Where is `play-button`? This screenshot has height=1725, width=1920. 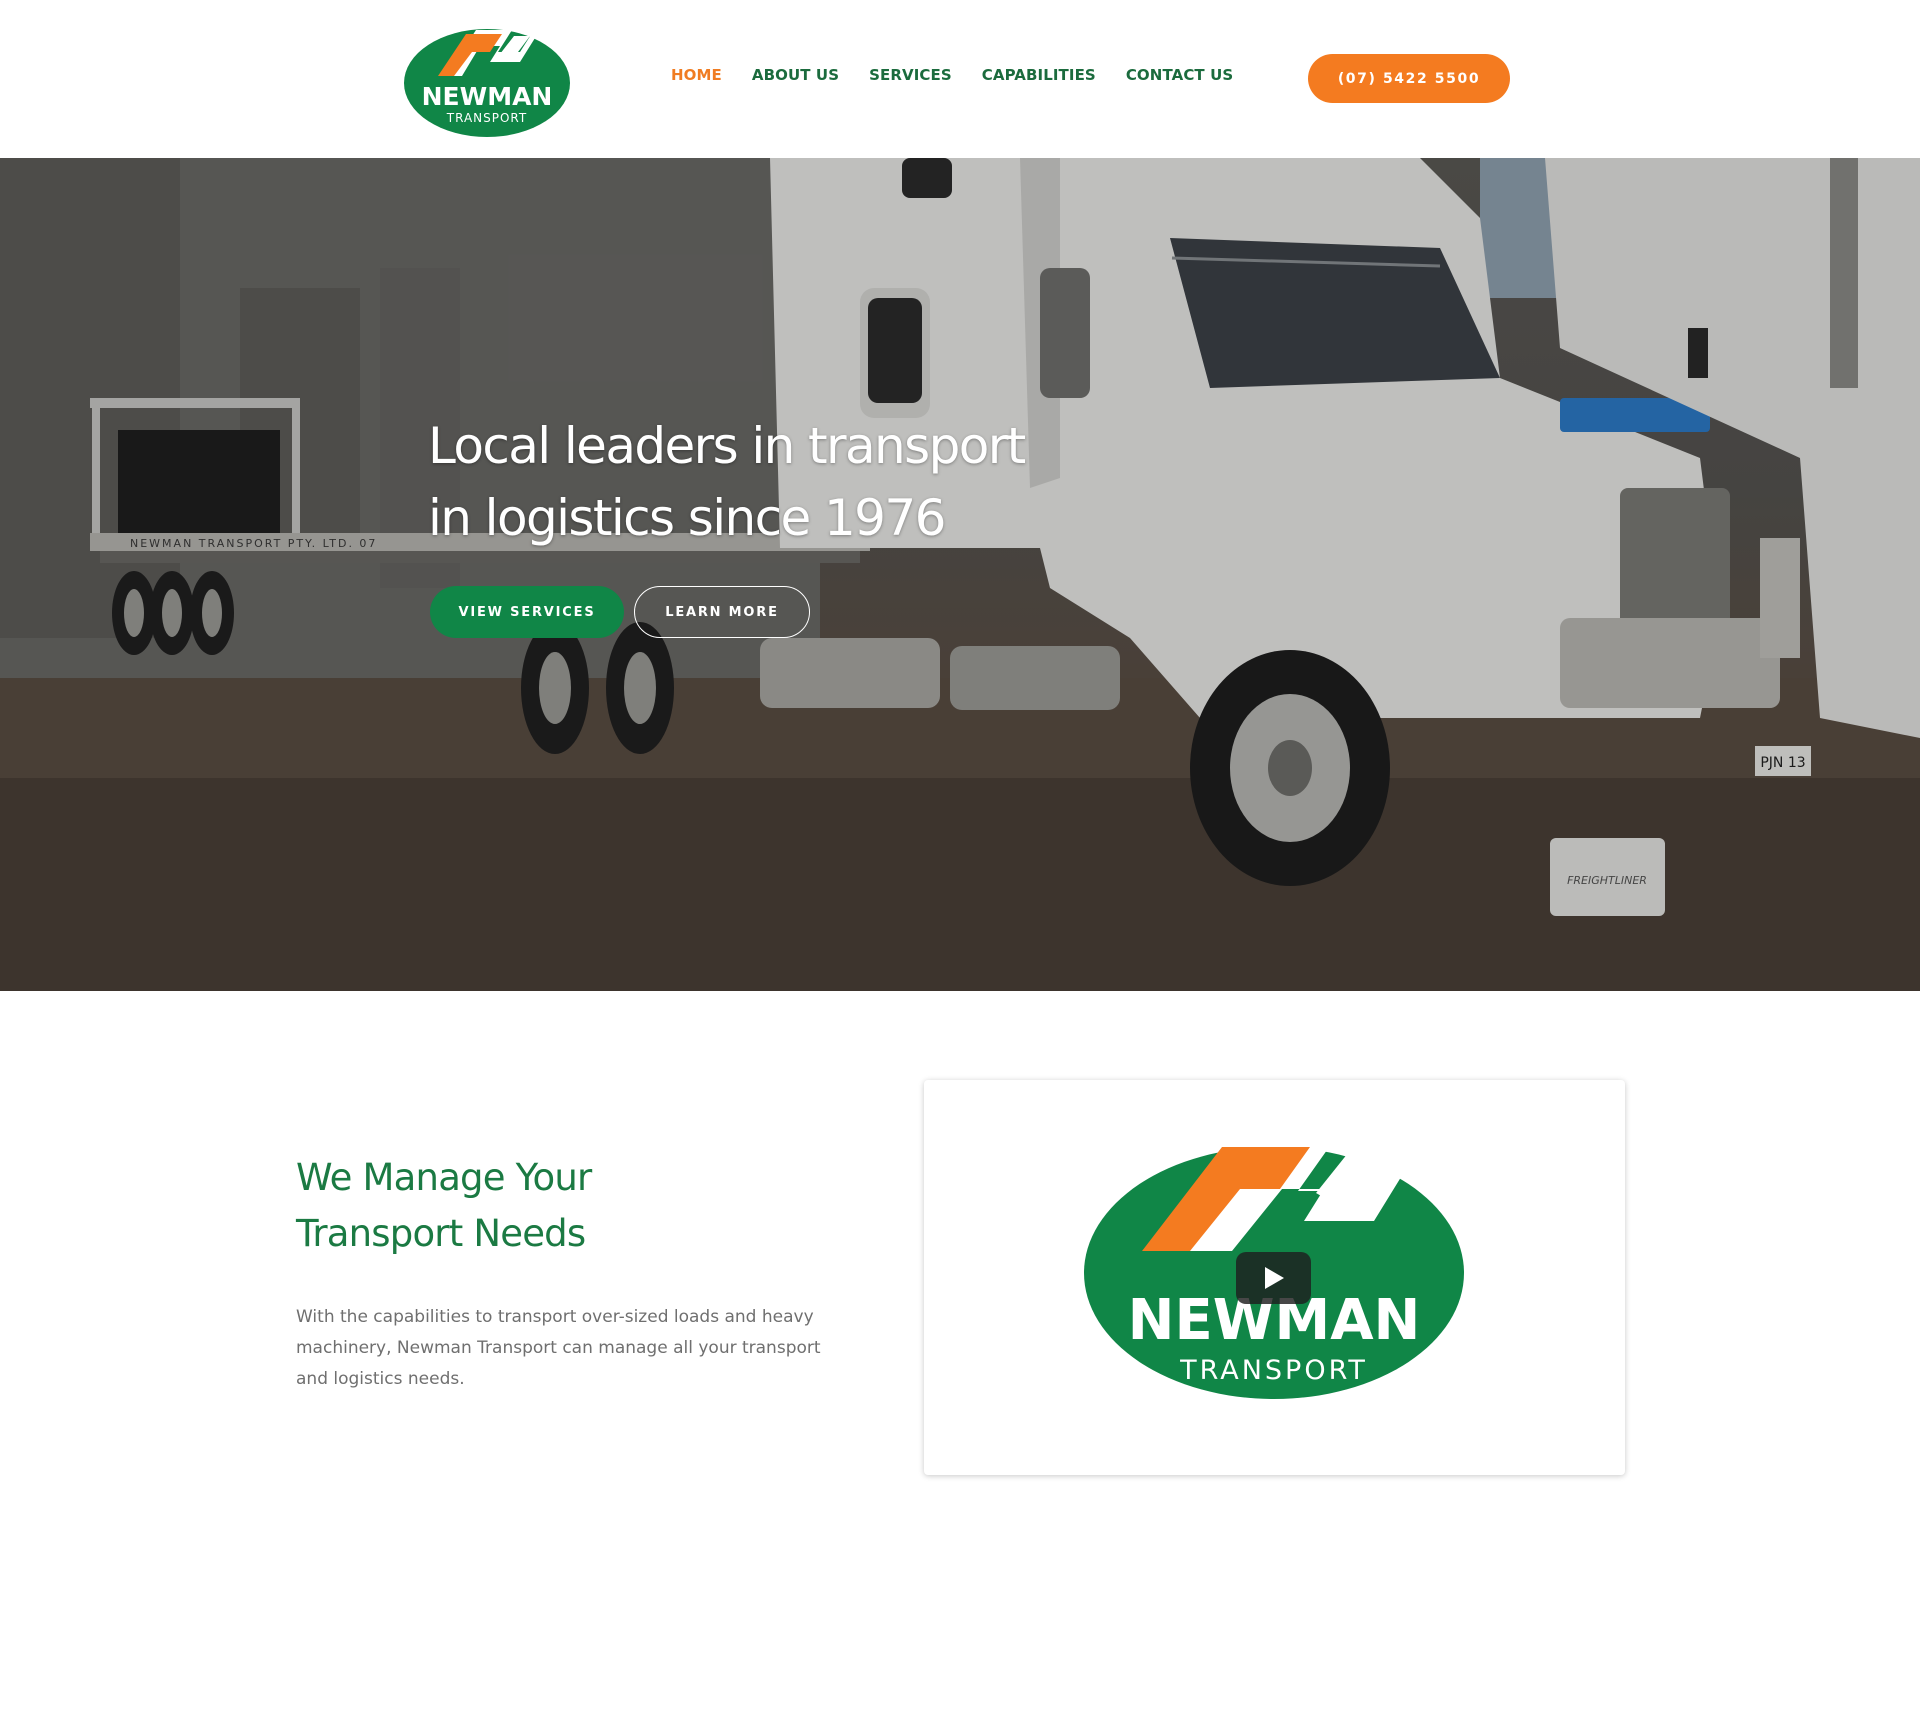
play-button is located at coordinates (1273, 1278).